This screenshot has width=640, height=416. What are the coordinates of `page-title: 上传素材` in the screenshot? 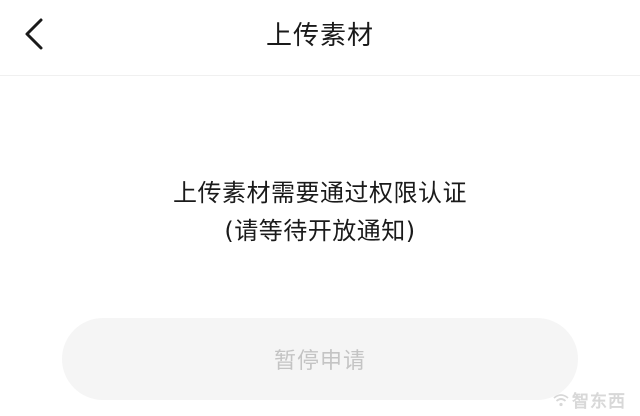 It's located at (319, 36).